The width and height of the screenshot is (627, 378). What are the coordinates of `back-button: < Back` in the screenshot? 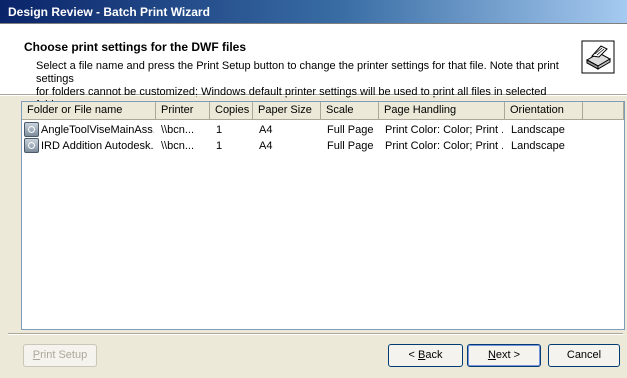 It's located at (425, 355).